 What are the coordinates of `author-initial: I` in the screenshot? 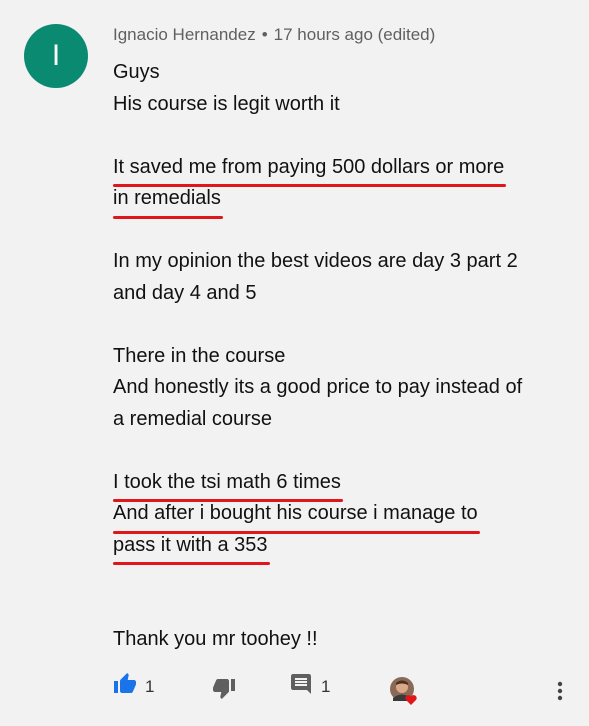 It's located at (56, 55).